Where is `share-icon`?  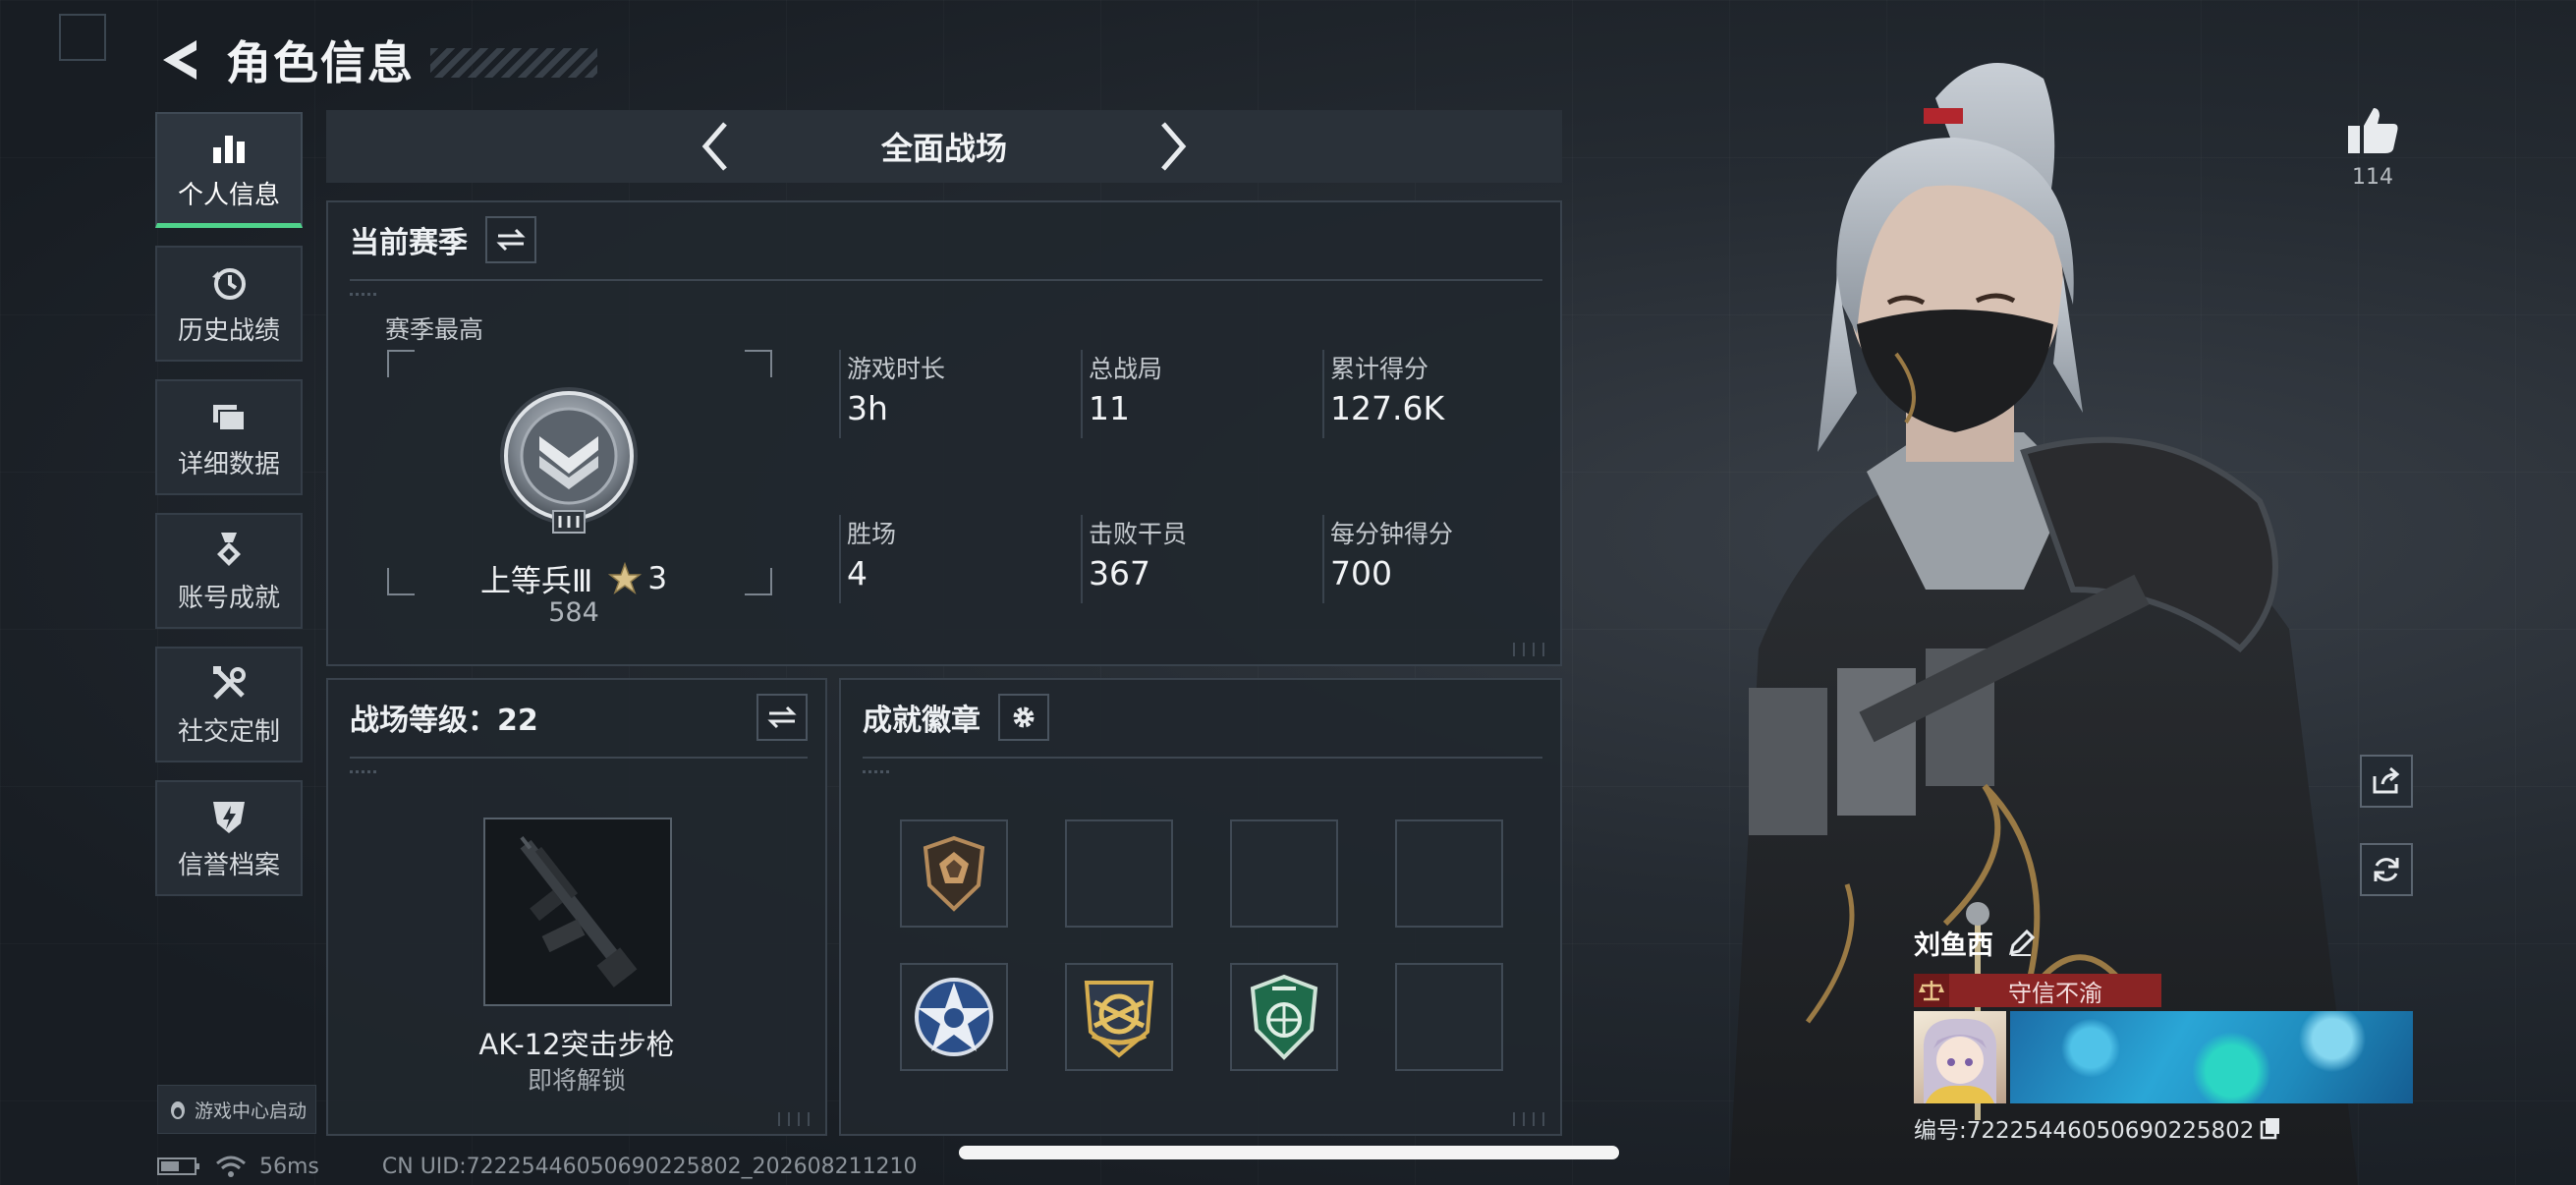 share-icon is located at coordinates (2386, 780).